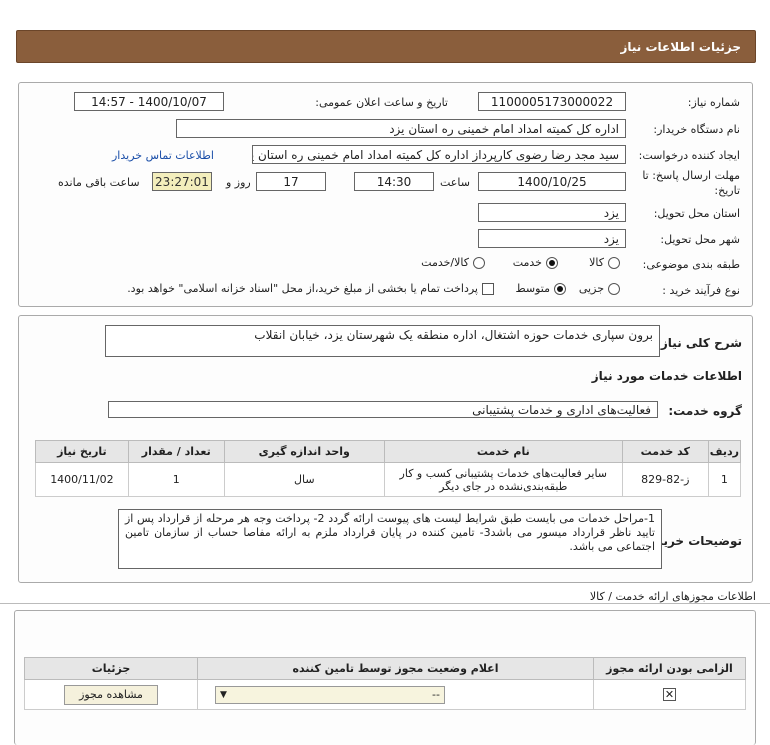  What do you see at coordinates (503, 486) in the screenshot?
I see `cell-name-line2: طبقه‌بندی‌نشده در جای دیگر` at bounding box center [503, 486].